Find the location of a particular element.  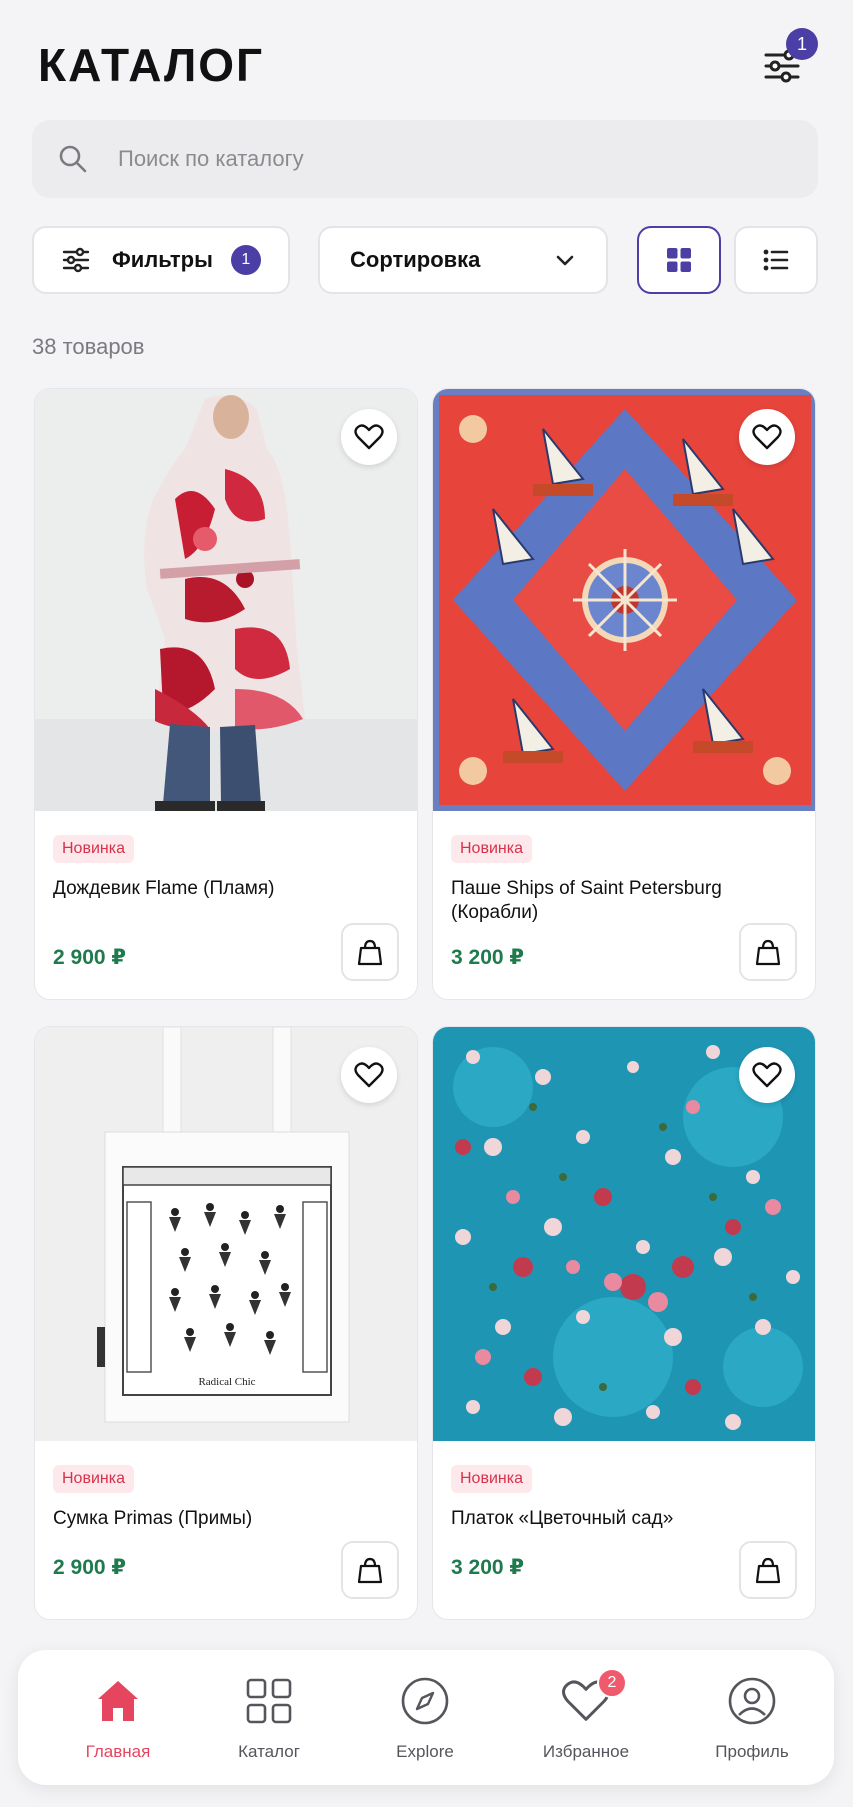

sort-dropdown: Сортировка is located at coordinates (463, 260).